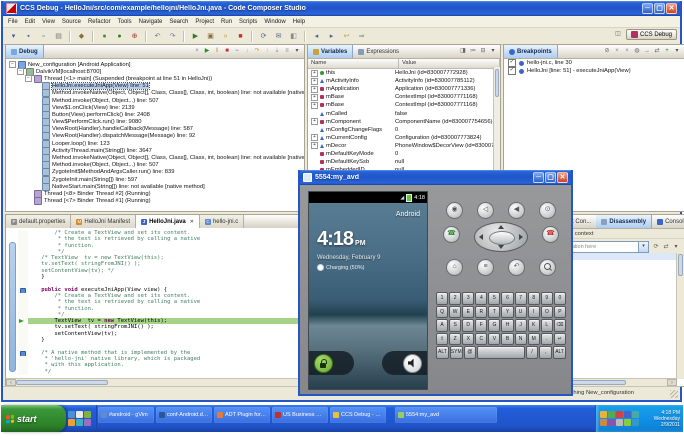  What do you see at coordinates (463, 51) in the screenshot?
I see `show-type-names-icon: ◨` at bounding box center [463, 51].